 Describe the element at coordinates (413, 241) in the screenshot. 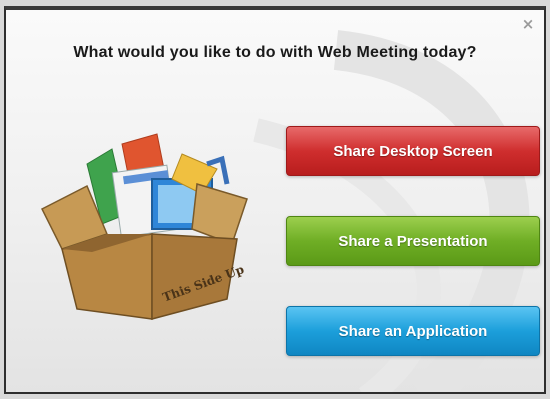

I see `share-presentation-button: Share a Presentation` at that location.